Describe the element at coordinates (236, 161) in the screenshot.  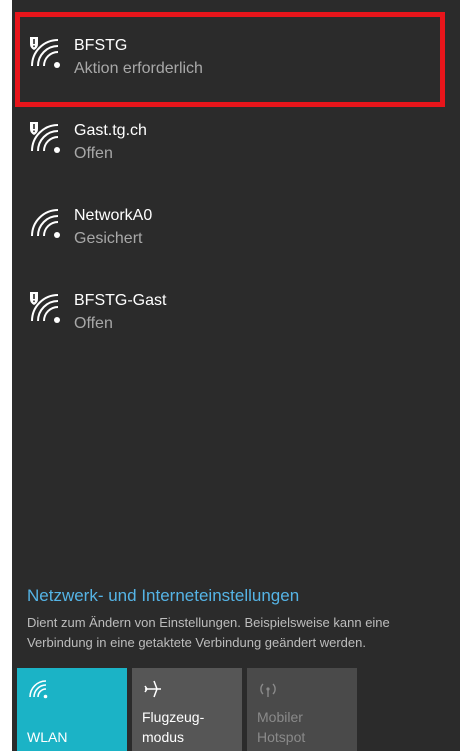
I see `network-item-gast-tg-ch: Gast.tg.ch Offen` at that location.